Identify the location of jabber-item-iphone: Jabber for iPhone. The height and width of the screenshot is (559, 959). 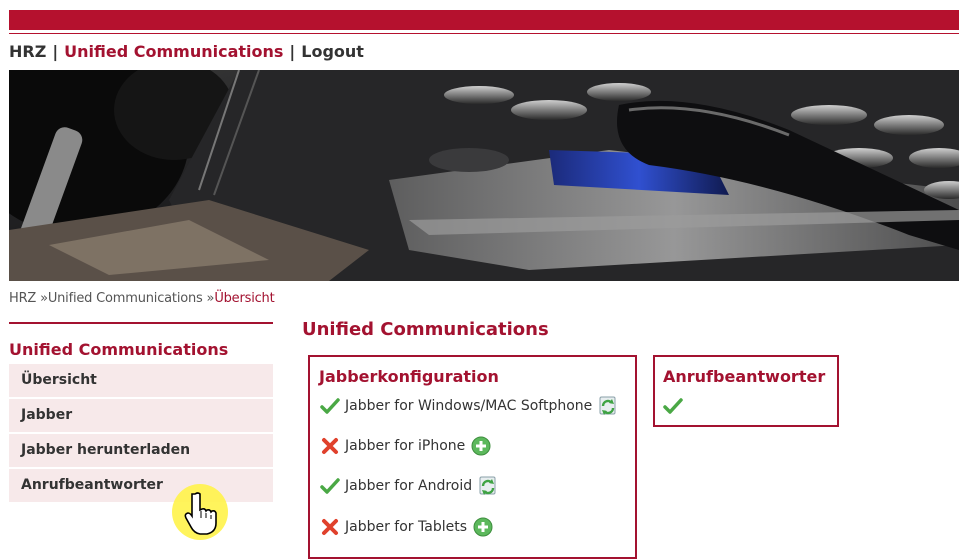
(406, 446).